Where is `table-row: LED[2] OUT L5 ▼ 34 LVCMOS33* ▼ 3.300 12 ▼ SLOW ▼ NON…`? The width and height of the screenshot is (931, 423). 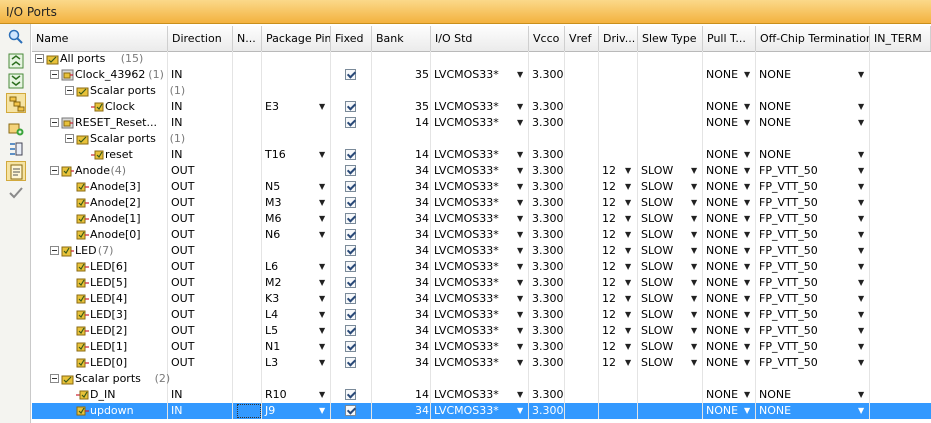
table-row: LED[2] OUT L5 ▼ 34 LVCMOS33* ▼ 3.300 12 ▼ SLOW ▼ NON… is located at coordinates (481, 331).